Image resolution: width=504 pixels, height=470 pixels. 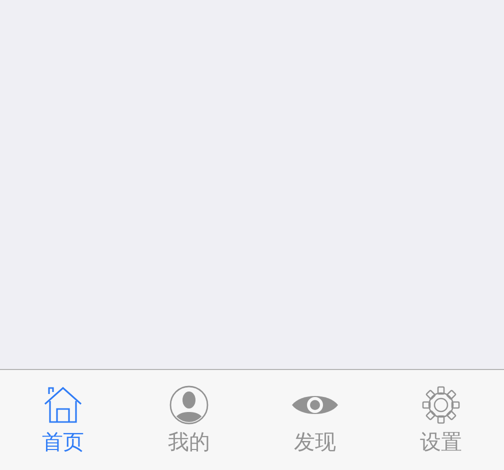 I want to click on house-icon, so click(x=63, y=405).